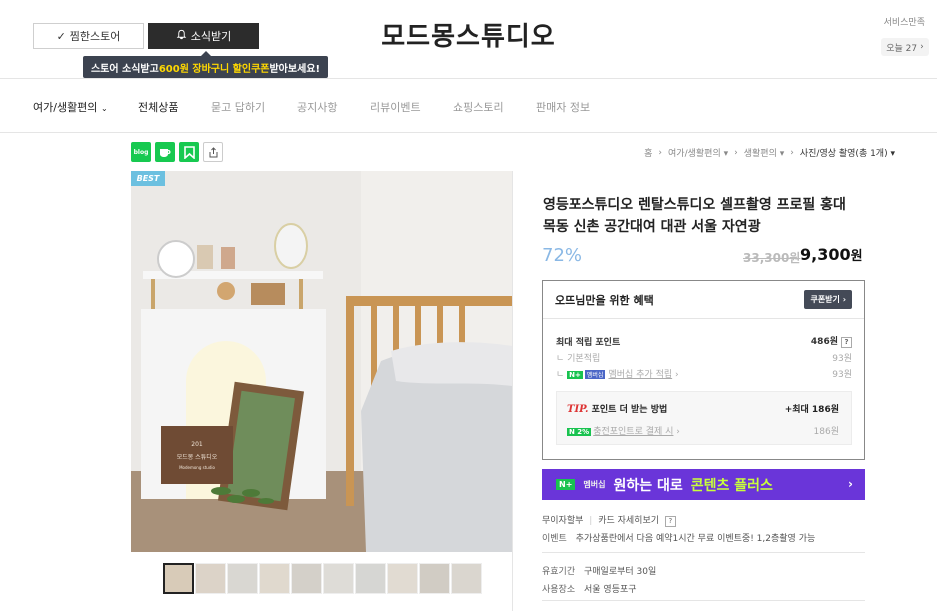 This screenshot has width=937, height=611. Describe the element at coordinates (617, 373) in the screenshot. I see `membership-point-label: ㄴ N+ 멤버십 멤버십 추가 적립 ›` at that location.